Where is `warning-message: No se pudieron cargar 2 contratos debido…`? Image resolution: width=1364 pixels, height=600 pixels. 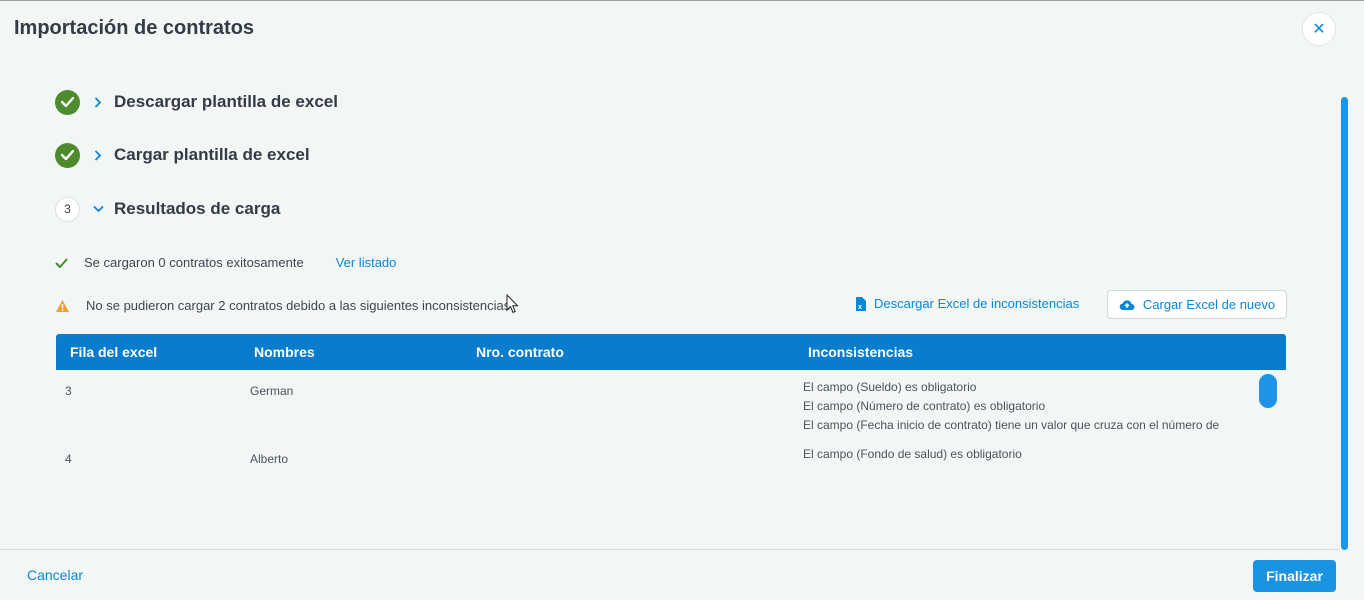
warning-message: No se pudieron cargar 2 contratos debido… is located at coordinates (284, 305).